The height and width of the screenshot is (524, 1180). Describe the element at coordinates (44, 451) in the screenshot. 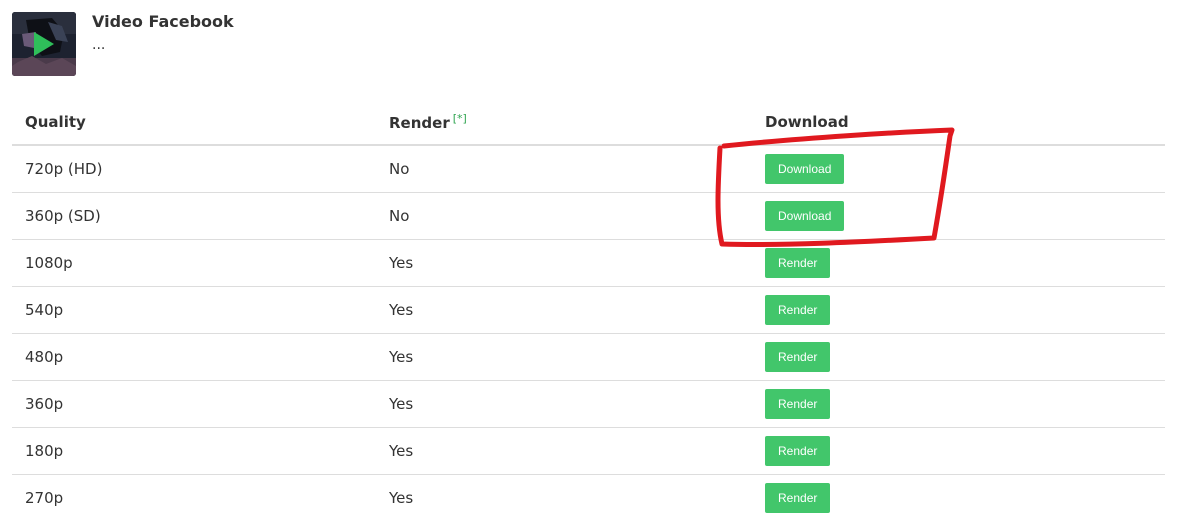

I see `quality-cell: 180p` at that location.